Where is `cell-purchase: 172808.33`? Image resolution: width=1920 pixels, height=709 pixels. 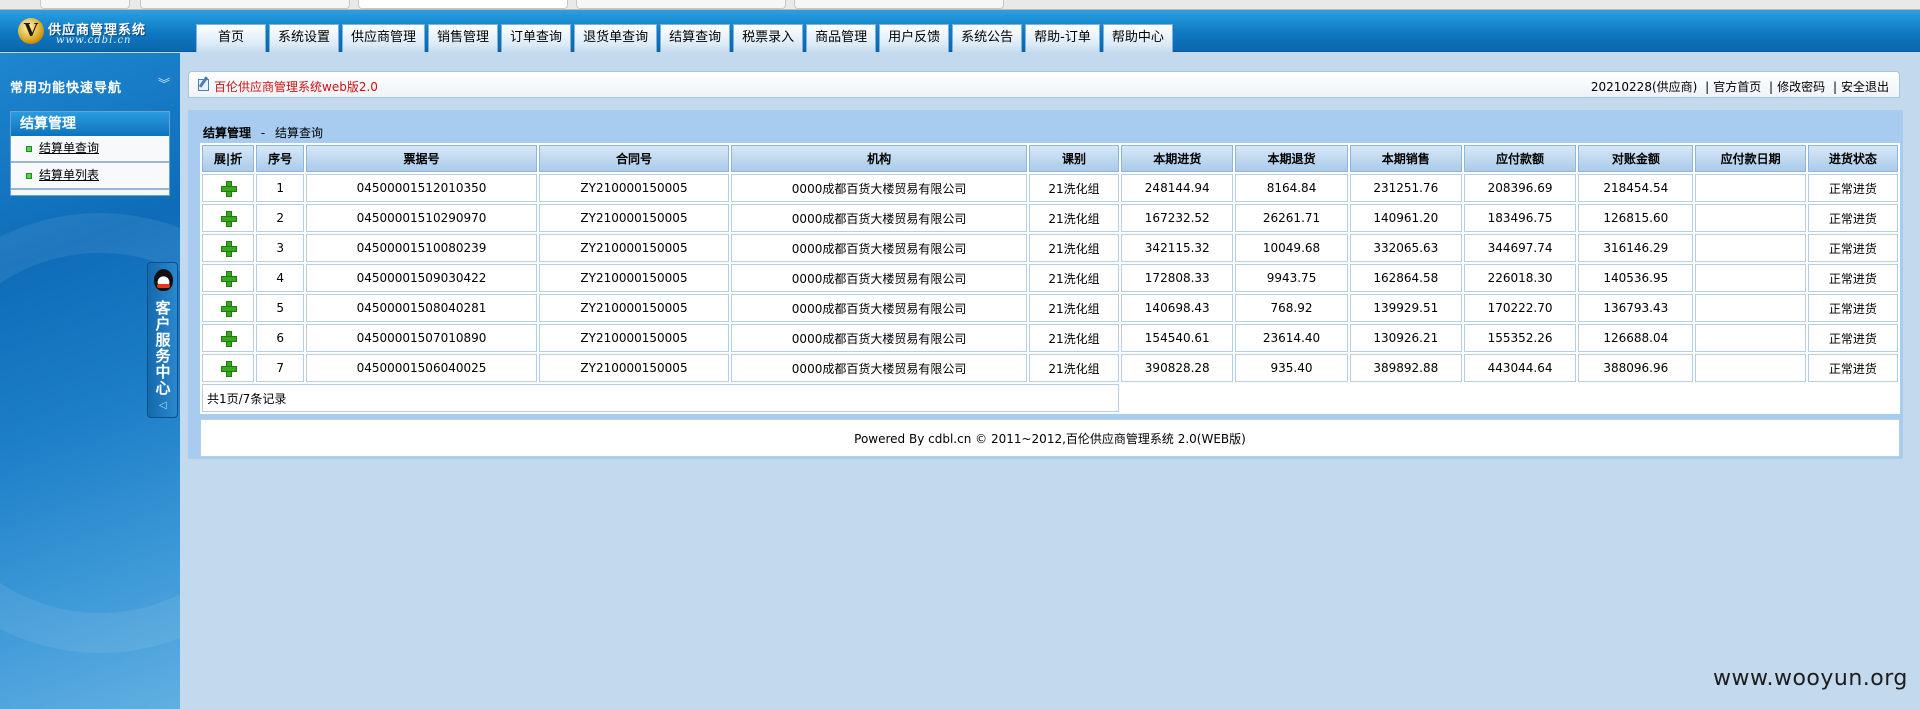 cell-purchase: 172808.33 is located at coordinates (1177, 278).